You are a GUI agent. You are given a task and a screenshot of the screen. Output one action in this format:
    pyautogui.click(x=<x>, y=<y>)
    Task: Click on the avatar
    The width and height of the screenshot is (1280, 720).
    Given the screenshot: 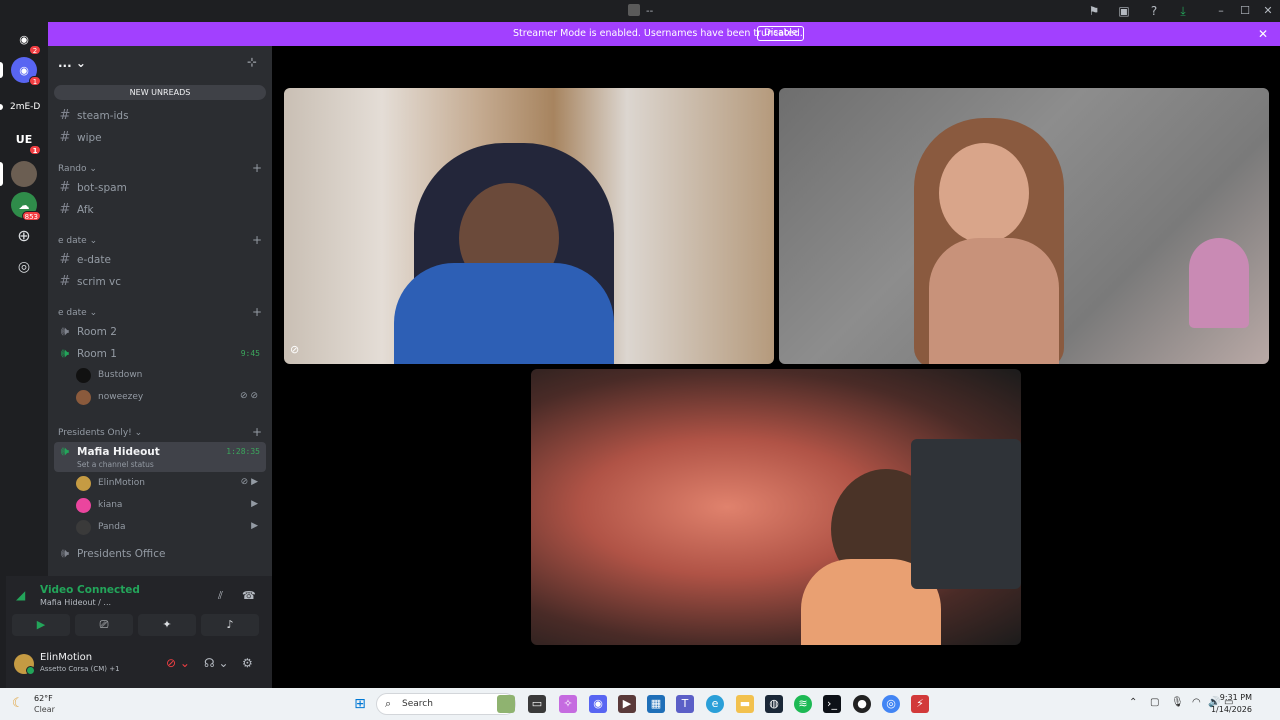 What is the action you would take?
    pyautogui.click(x=24, y=664)
    